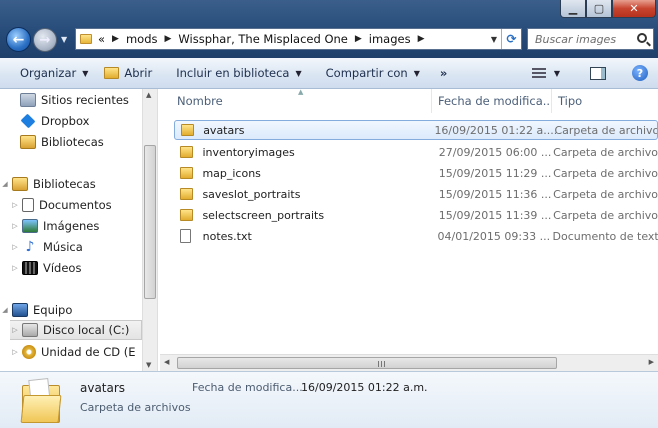  I want to click on maximize-button: ▢, so click(599, 9).